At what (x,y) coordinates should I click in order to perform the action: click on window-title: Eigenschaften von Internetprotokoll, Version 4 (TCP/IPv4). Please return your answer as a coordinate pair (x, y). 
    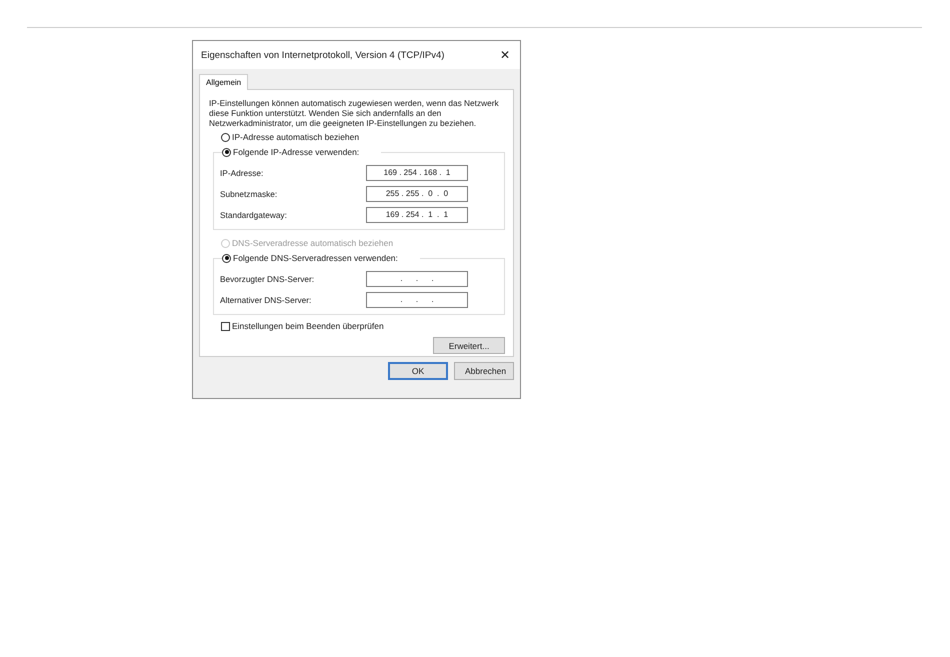
    Looking at the image, I should click on (322, 55).